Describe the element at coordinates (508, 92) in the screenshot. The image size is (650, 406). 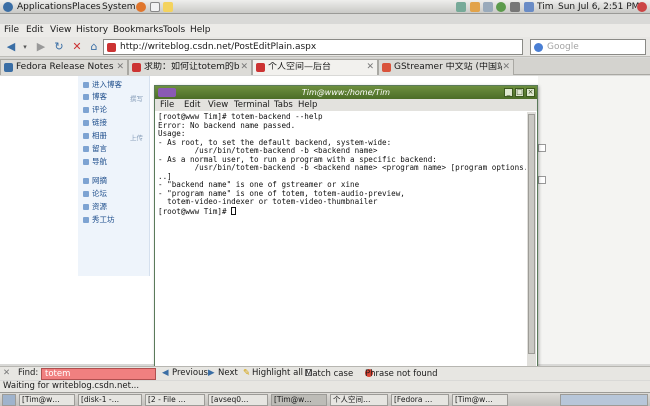
I see `minimize-button: _` at that location.